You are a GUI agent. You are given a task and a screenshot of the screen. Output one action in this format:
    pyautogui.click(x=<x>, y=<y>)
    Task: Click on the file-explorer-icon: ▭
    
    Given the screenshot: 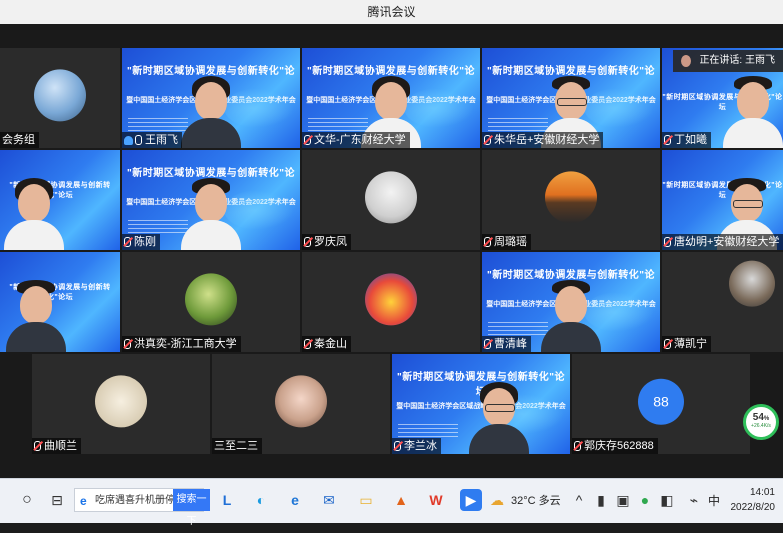 What is the action you would take?
    pyautogui.click(x=366, y=500)
    